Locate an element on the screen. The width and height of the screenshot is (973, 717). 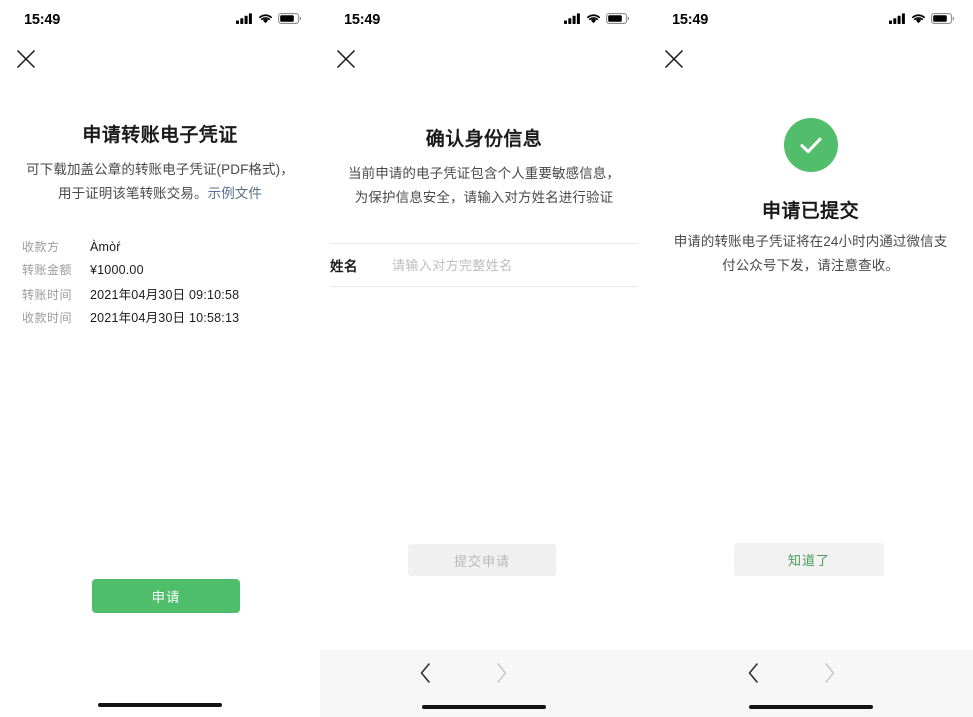
page-title: 确认身份信息 is located at coordinates (484, 139).